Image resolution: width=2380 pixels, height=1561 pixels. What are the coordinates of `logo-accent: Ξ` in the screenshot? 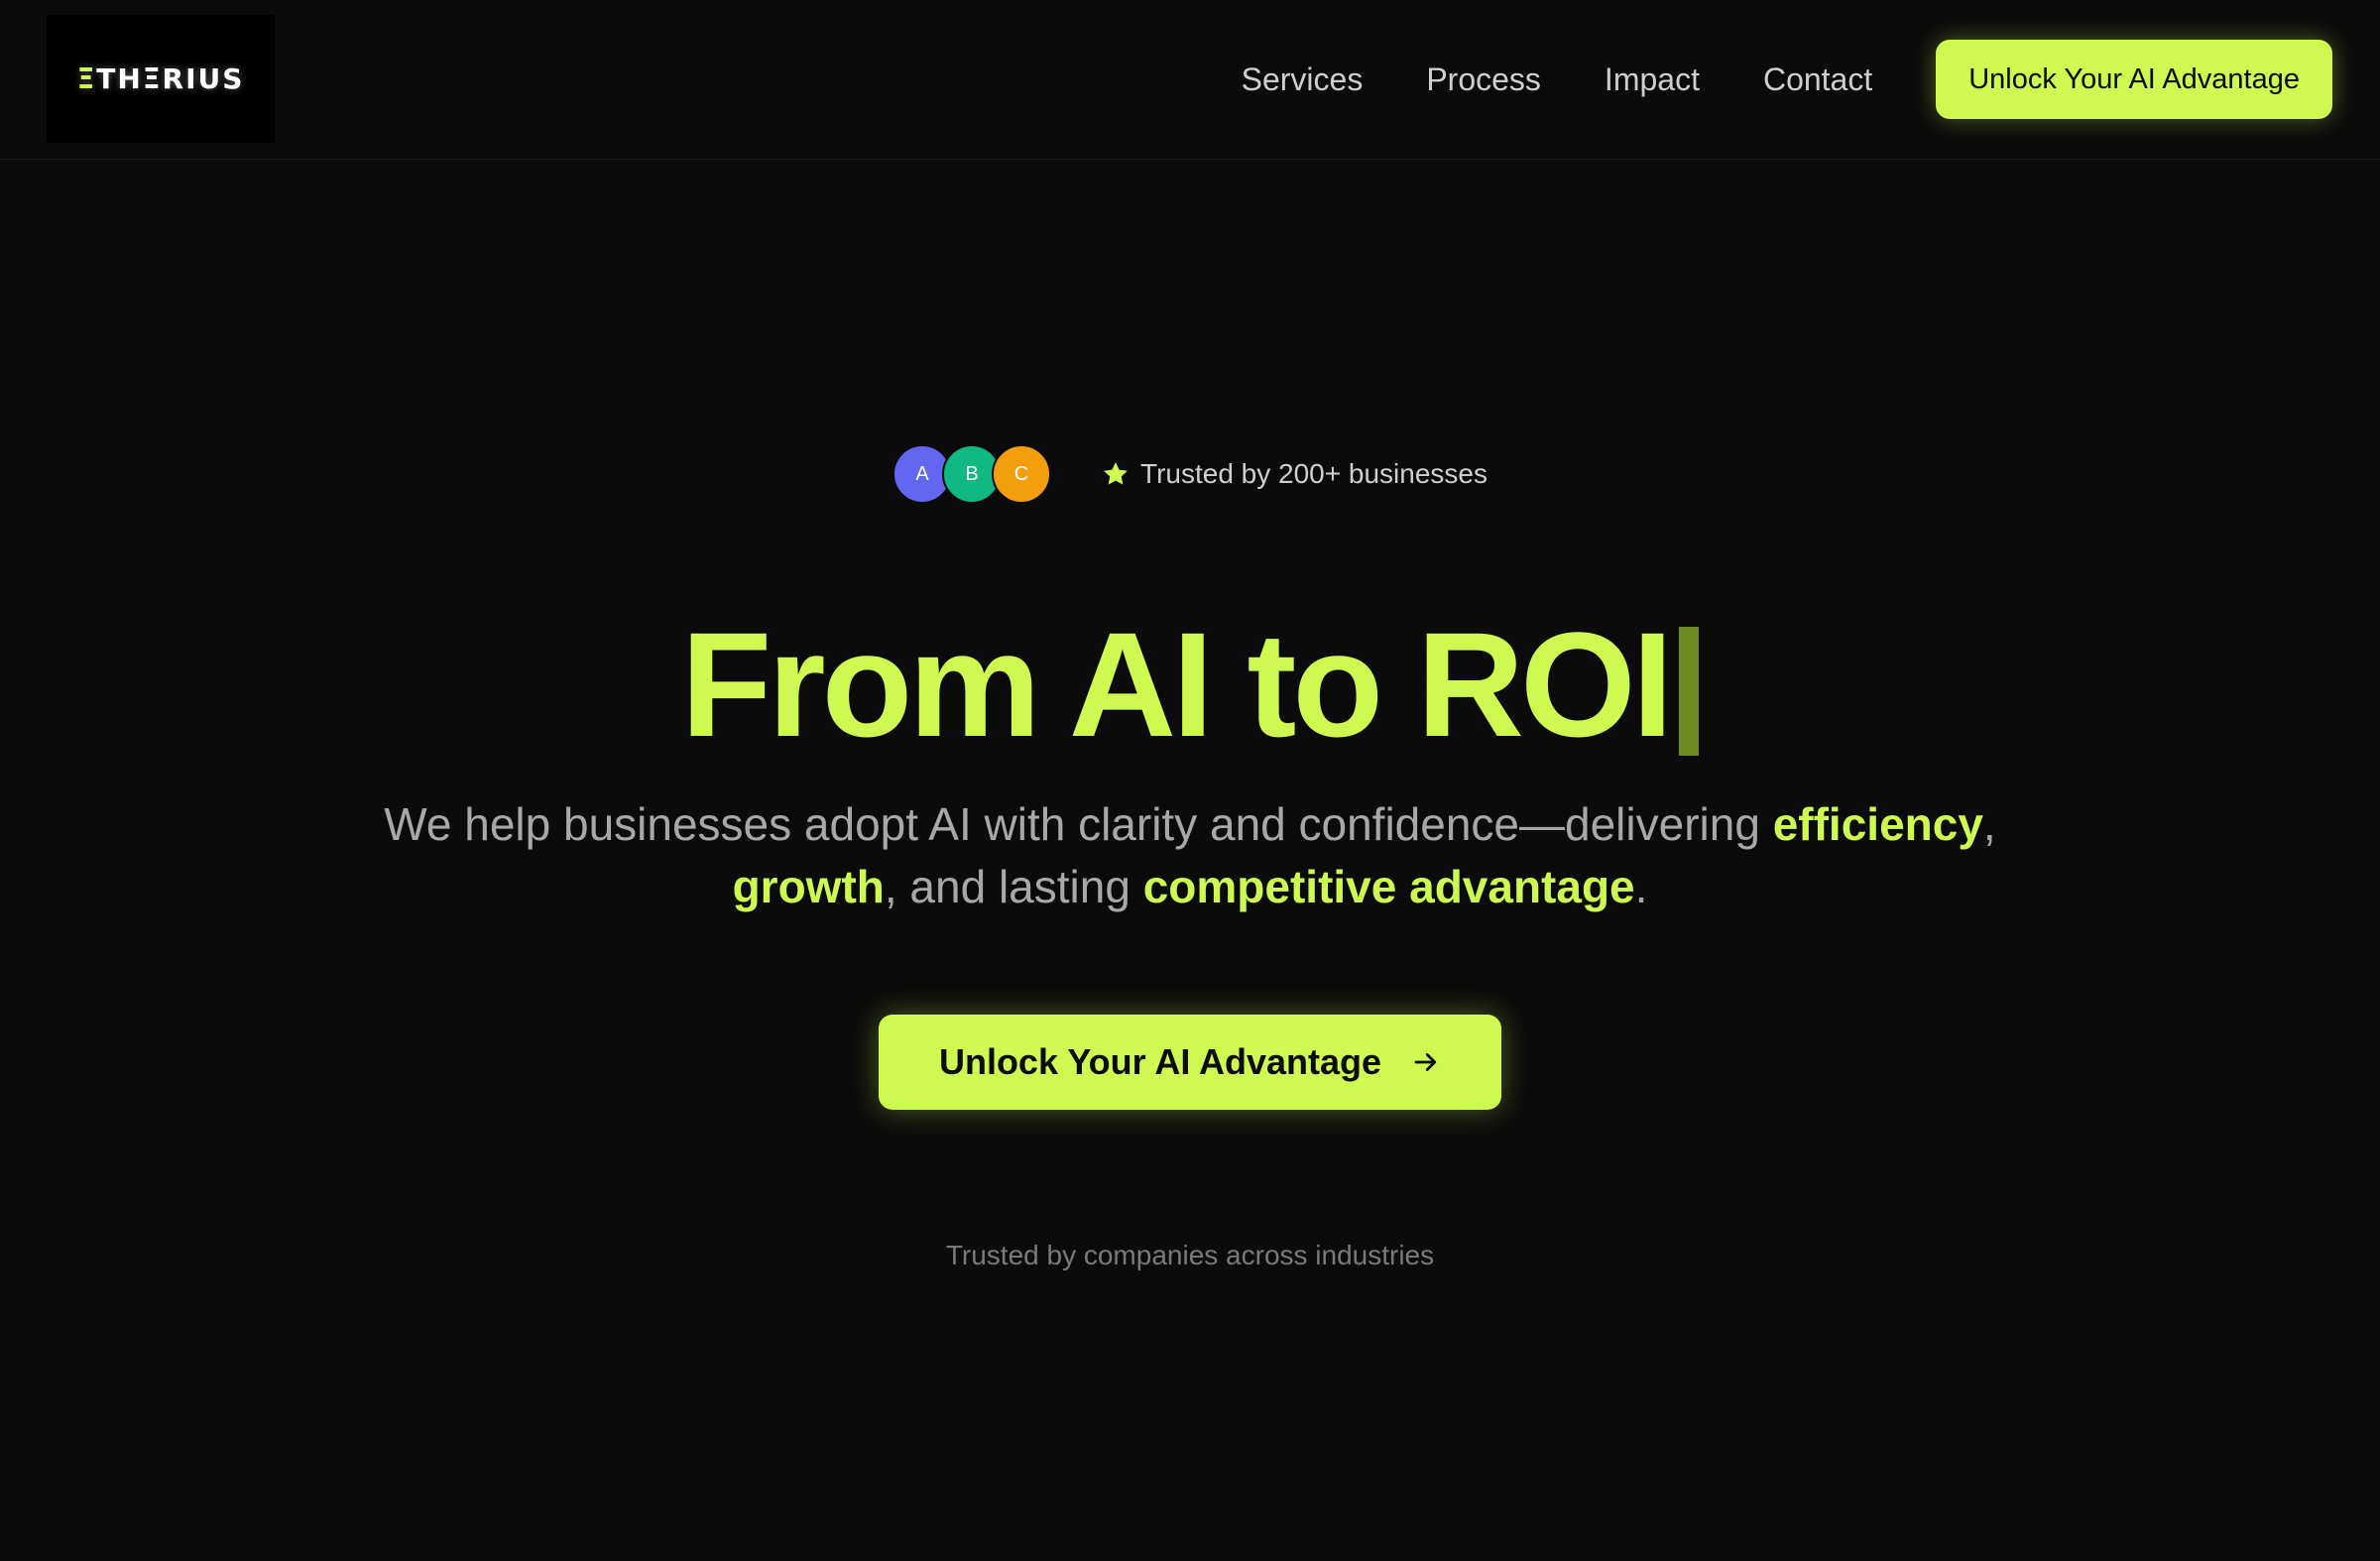 It's located at (86, 78).